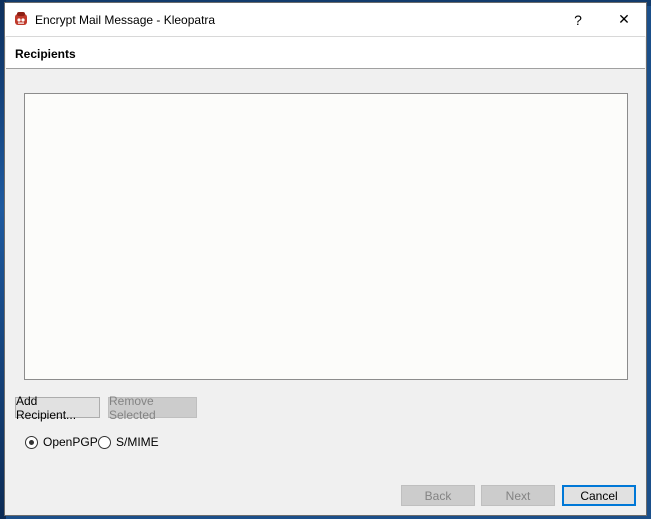  Describe the element at coordinates (325, 19) in the screenshot. I see `title-bar: Encrypt Mail Message - Kleopatra ? ✕` at that location.